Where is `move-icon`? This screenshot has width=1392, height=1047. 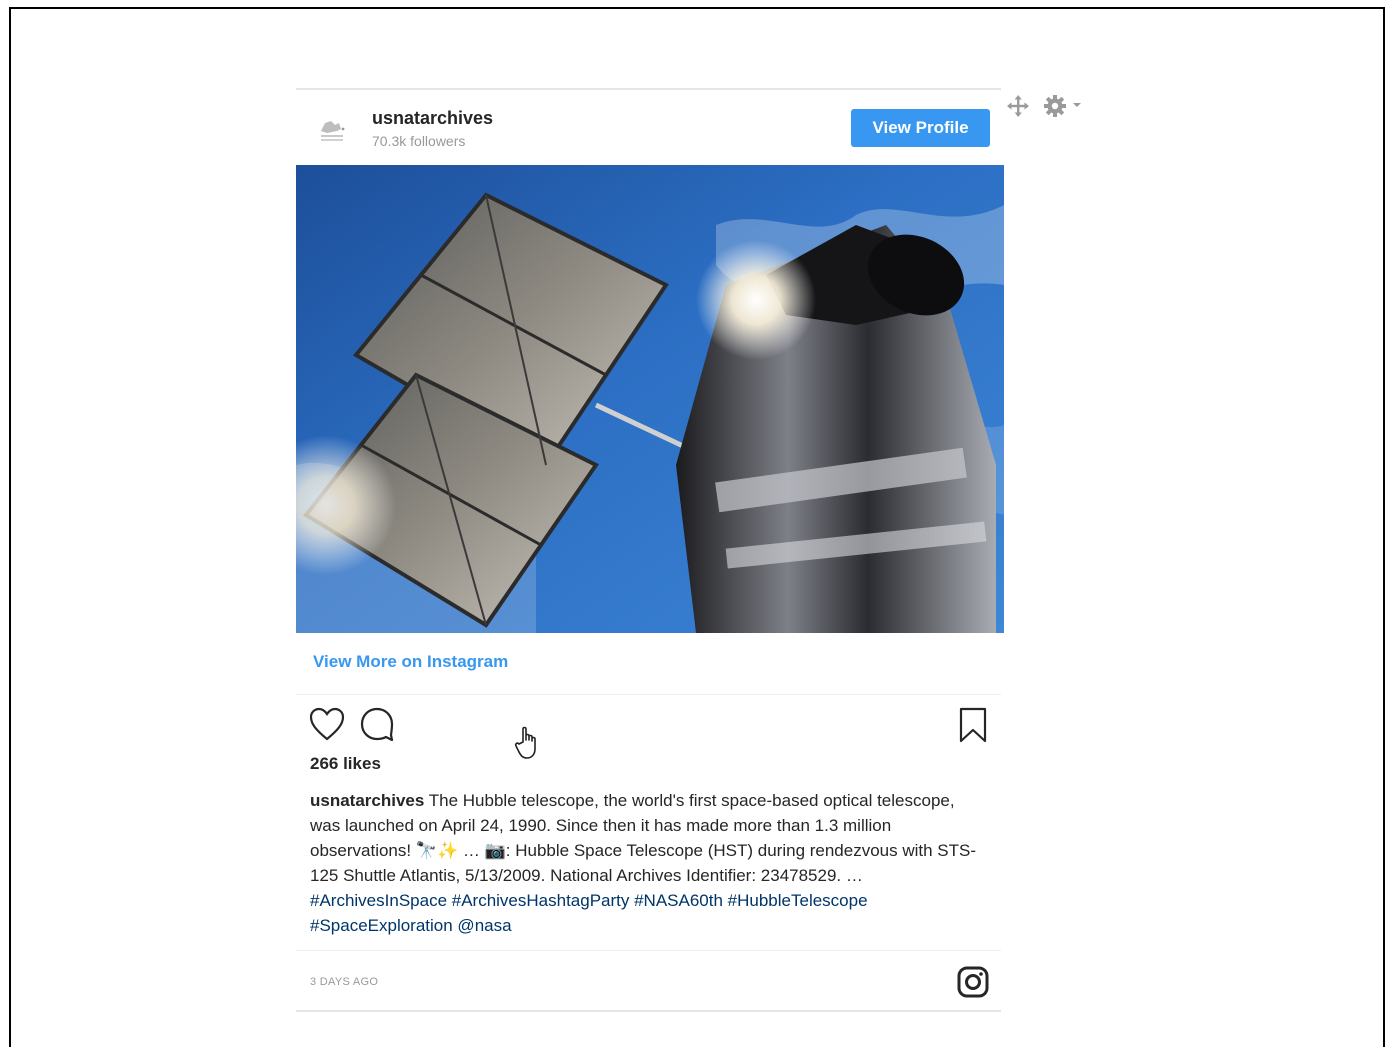 move-icon is located at coordinates (1018, 106).